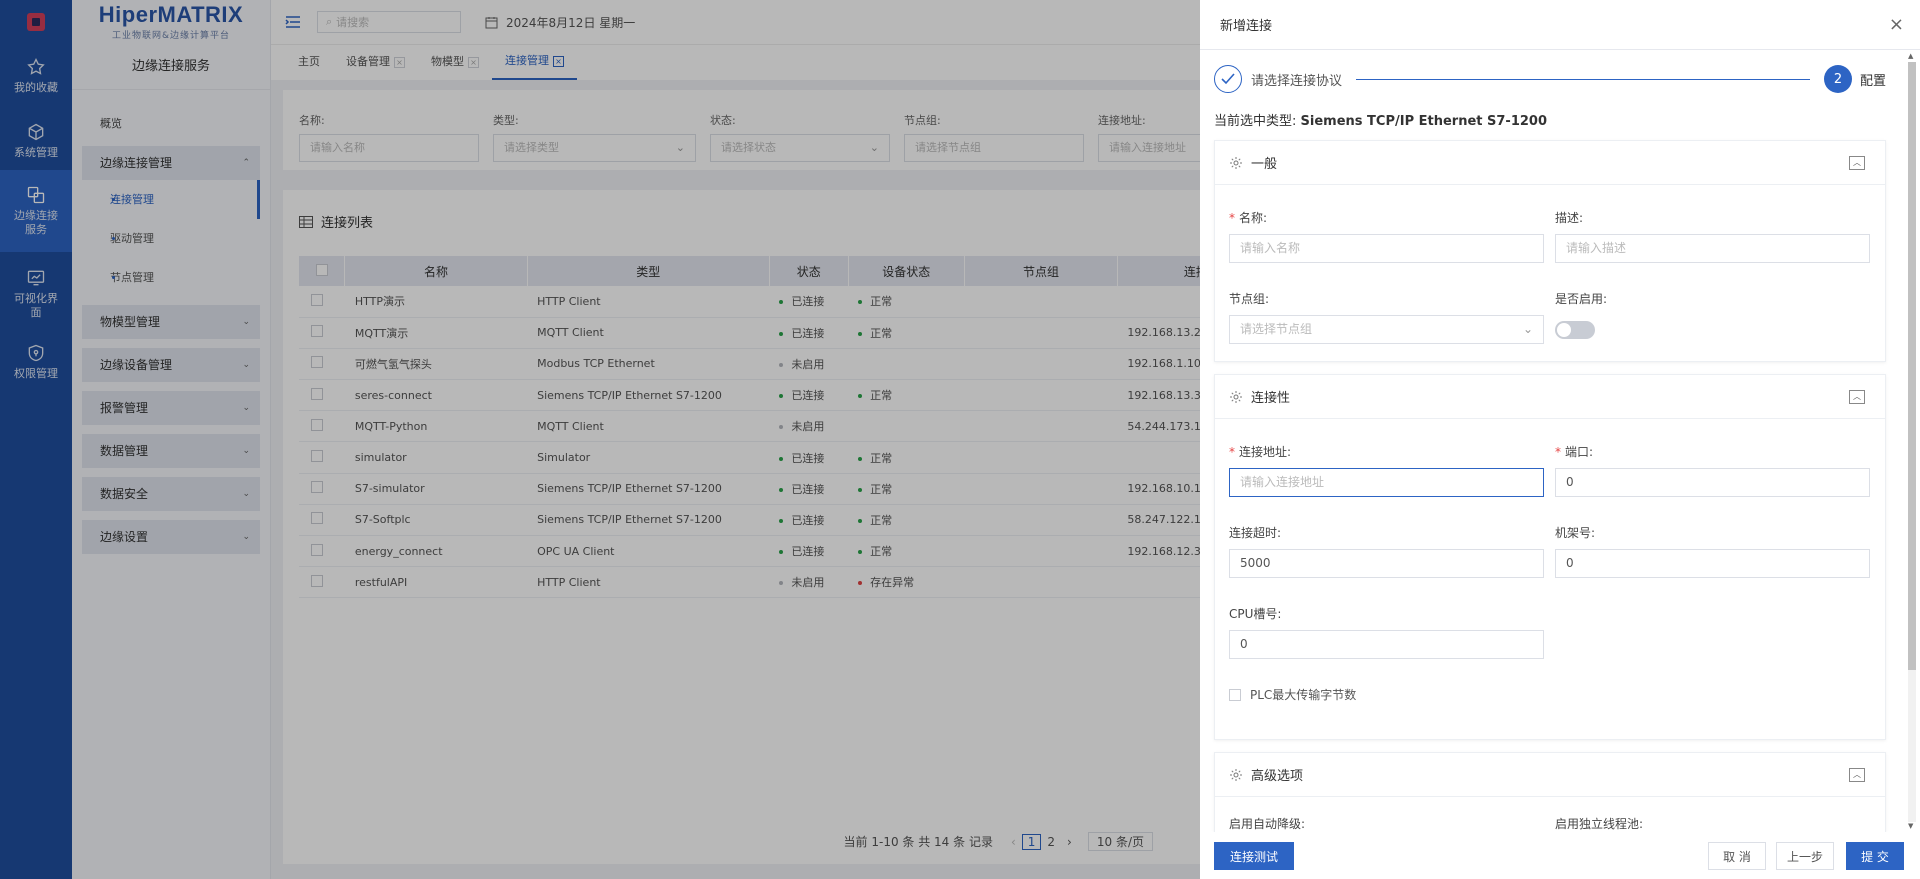 This screenshot has width=1920, height=879. What do you see at coordinates (1712, 563) in the screenshot?
I see `rack-input: 0` at bounding box center [1712, 563].